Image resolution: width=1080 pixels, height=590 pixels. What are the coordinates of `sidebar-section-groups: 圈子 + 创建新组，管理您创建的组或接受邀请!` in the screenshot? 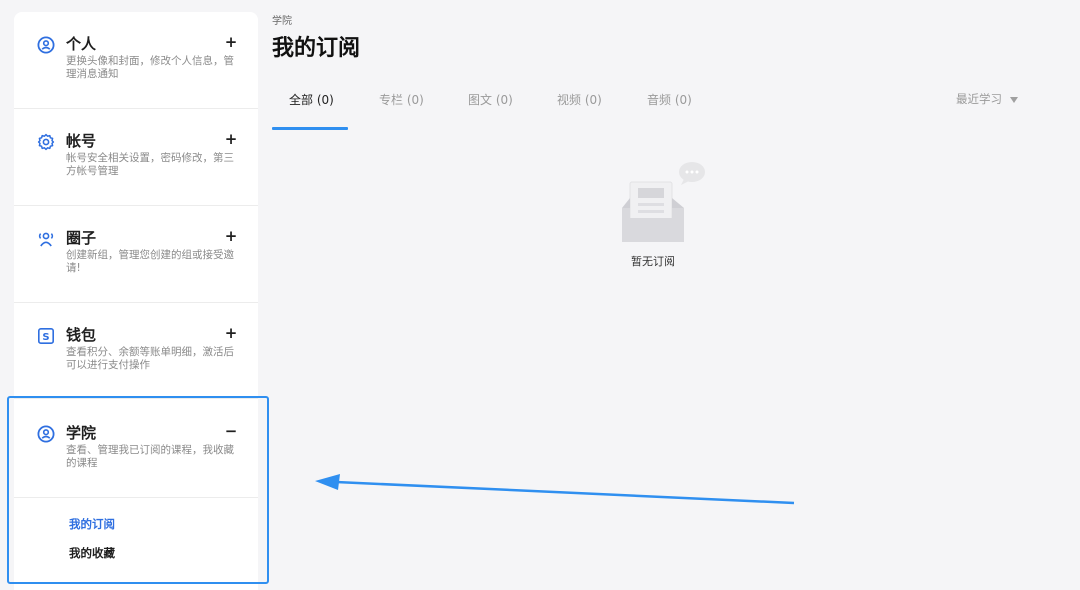 It's located at (136, 254).